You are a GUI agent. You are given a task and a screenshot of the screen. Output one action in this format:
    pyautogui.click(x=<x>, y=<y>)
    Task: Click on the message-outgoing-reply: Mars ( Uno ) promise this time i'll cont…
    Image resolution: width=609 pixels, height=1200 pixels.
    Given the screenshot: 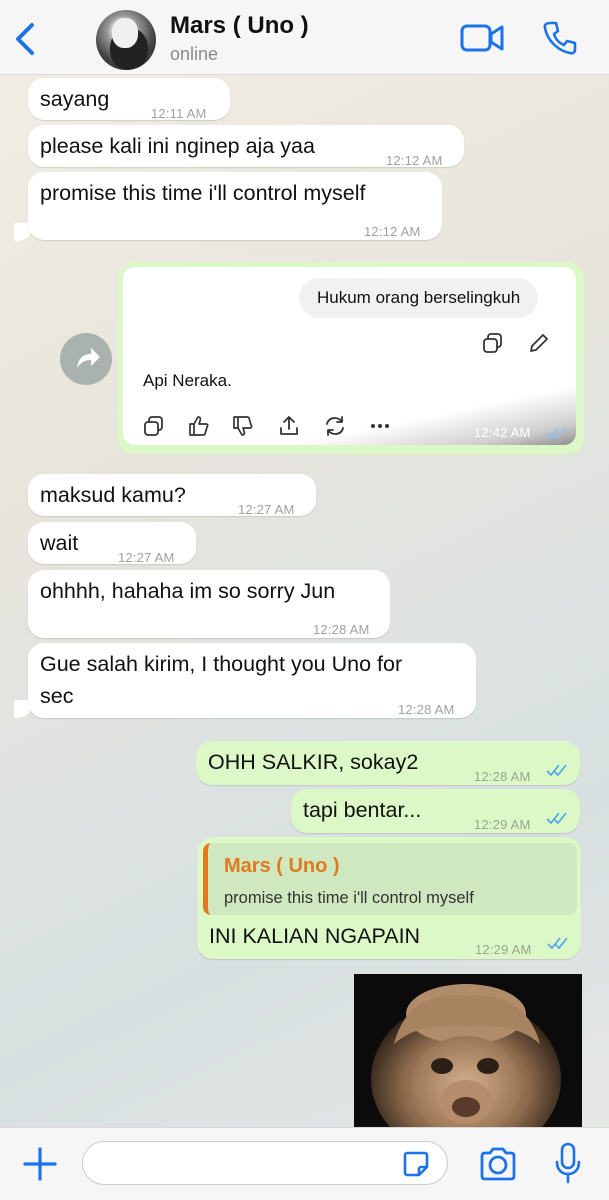 What is the action you would take?
    pyautogui.click(x=389, y=898)
    